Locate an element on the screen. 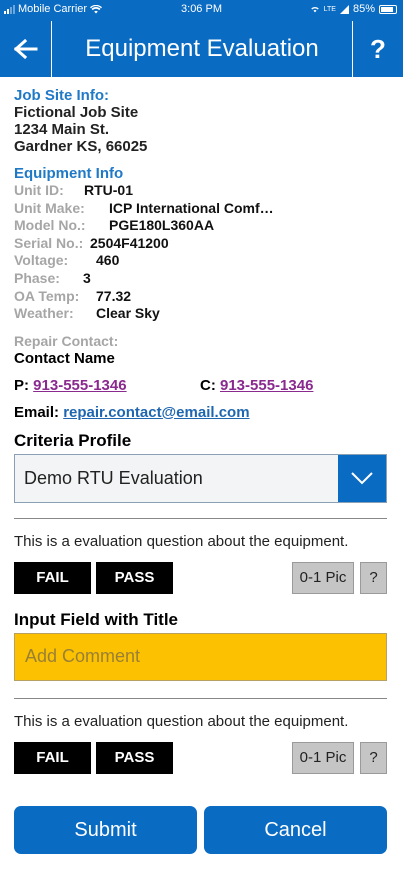 Image resolution: width=403 pixels, height=871 pixels. equip-label: Unit Make: is located at coordinates (49, 207).